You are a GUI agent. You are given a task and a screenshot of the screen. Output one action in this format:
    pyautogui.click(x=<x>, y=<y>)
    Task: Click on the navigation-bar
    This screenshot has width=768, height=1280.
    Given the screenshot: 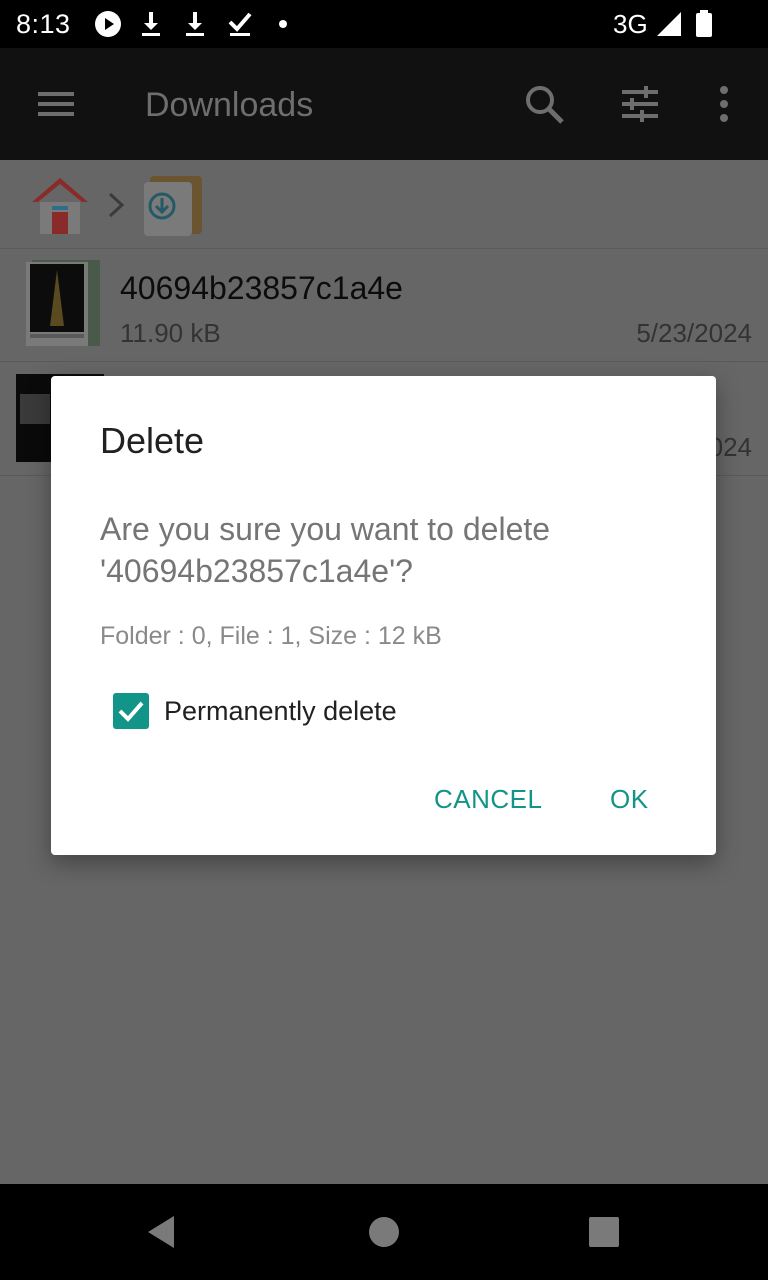 What is the action you would take?
    pyautogui.click(x=384, y=1232)
    